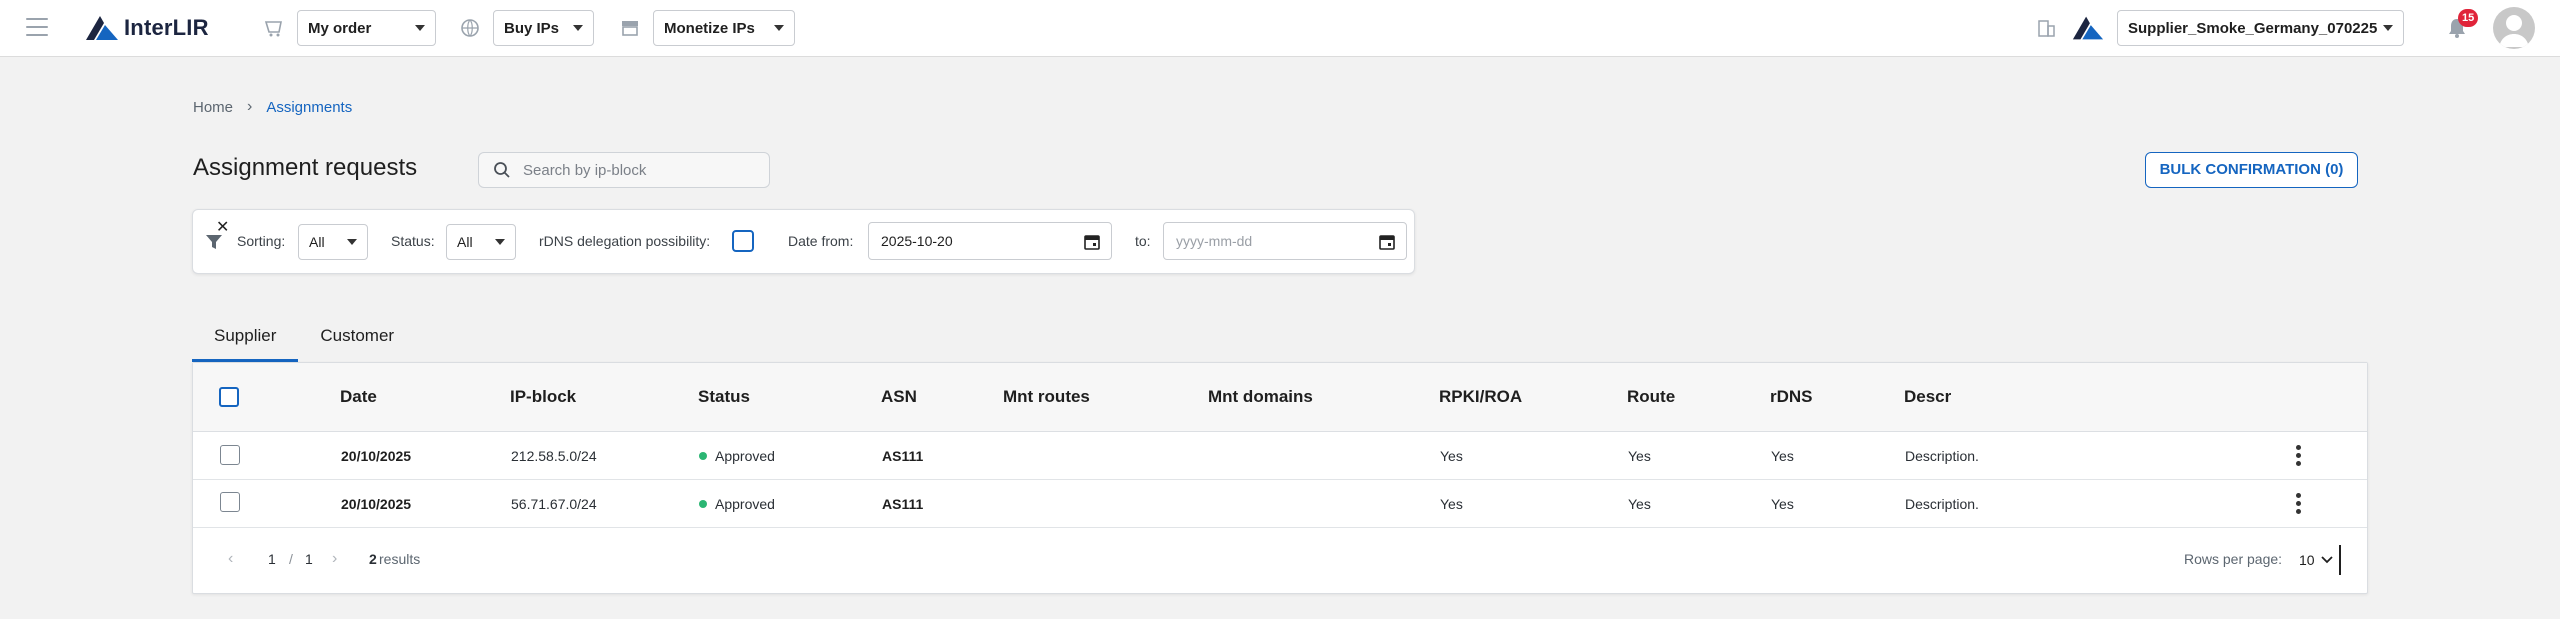  What do you see at coordinates (334, 559) in the screenshot?
I see `next-page-icon: ›` at bounding box center [334, 559].